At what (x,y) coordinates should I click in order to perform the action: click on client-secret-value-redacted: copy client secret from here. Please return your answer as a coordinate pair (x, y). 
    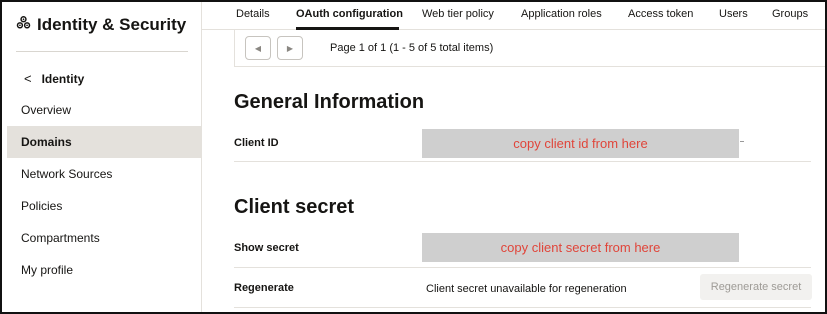
    Looking at the image, I should click on (580, 247).